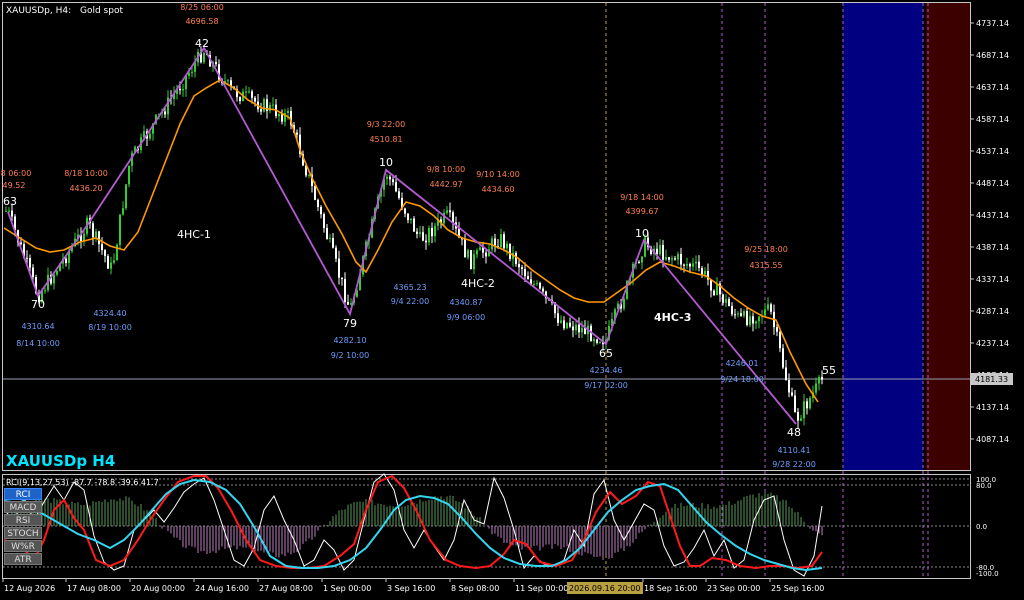 The width and height of the screenshot is (1024, 600). Describe the element at coordinates (23, 546) in the screenshot. I see `indicator-button-wpr: W%R` at that location.